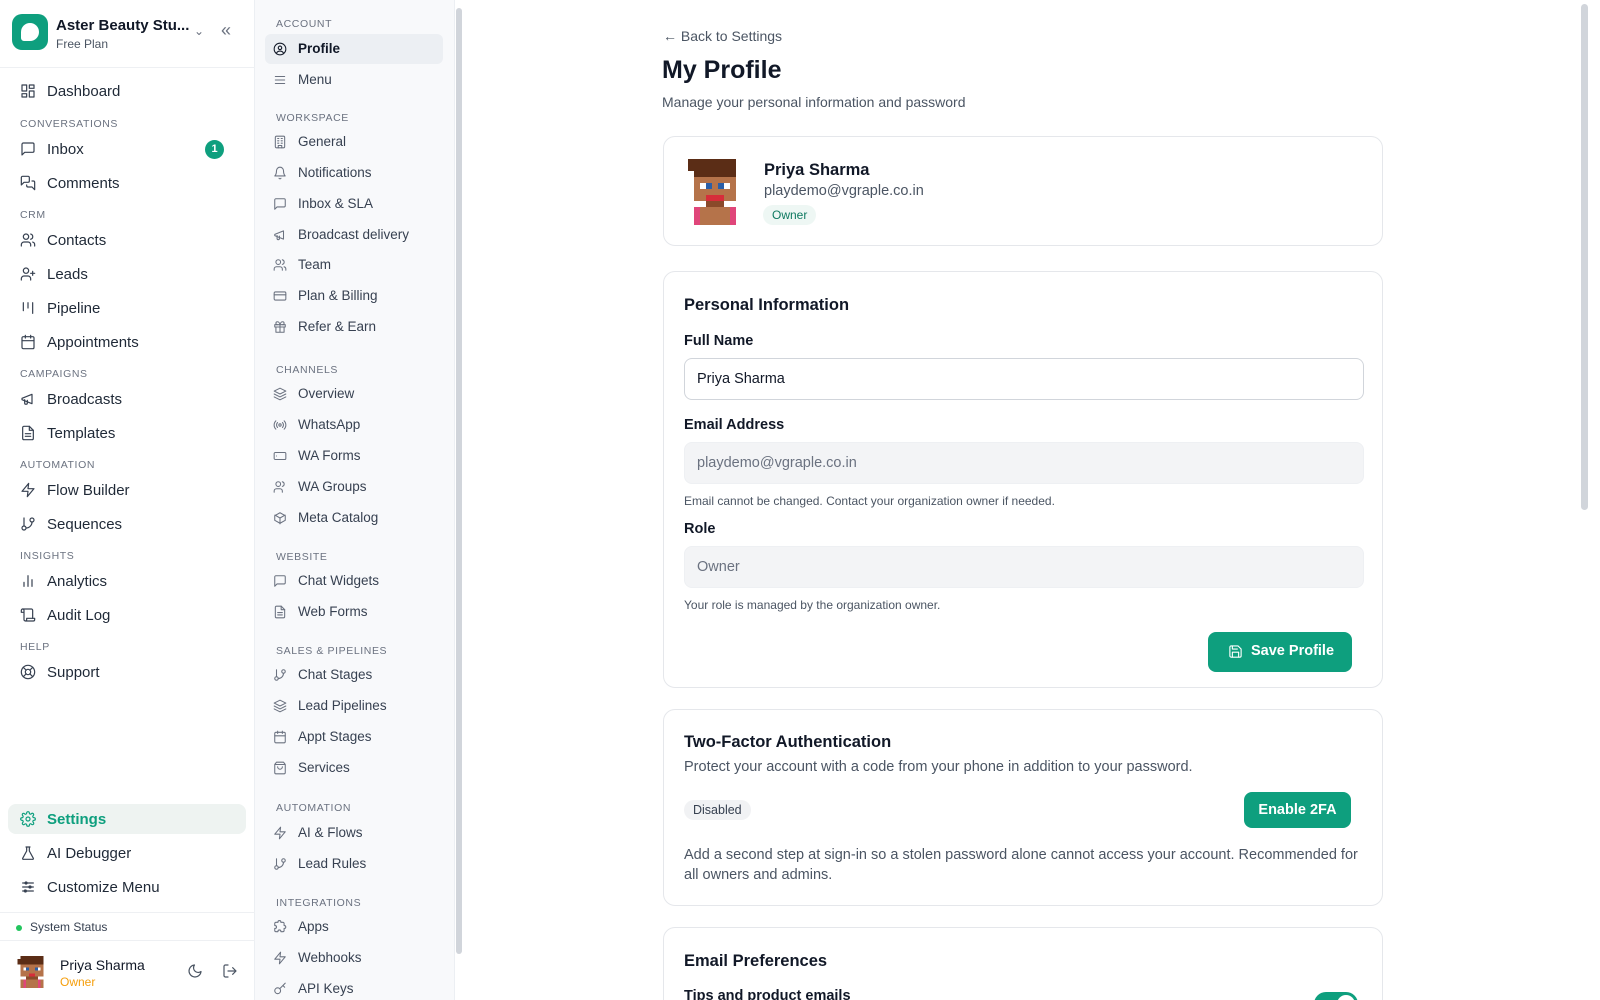 The height and width of the screenshot is (1000, 1600). I want to click on nav-settings: Settings, so click(127, 819).